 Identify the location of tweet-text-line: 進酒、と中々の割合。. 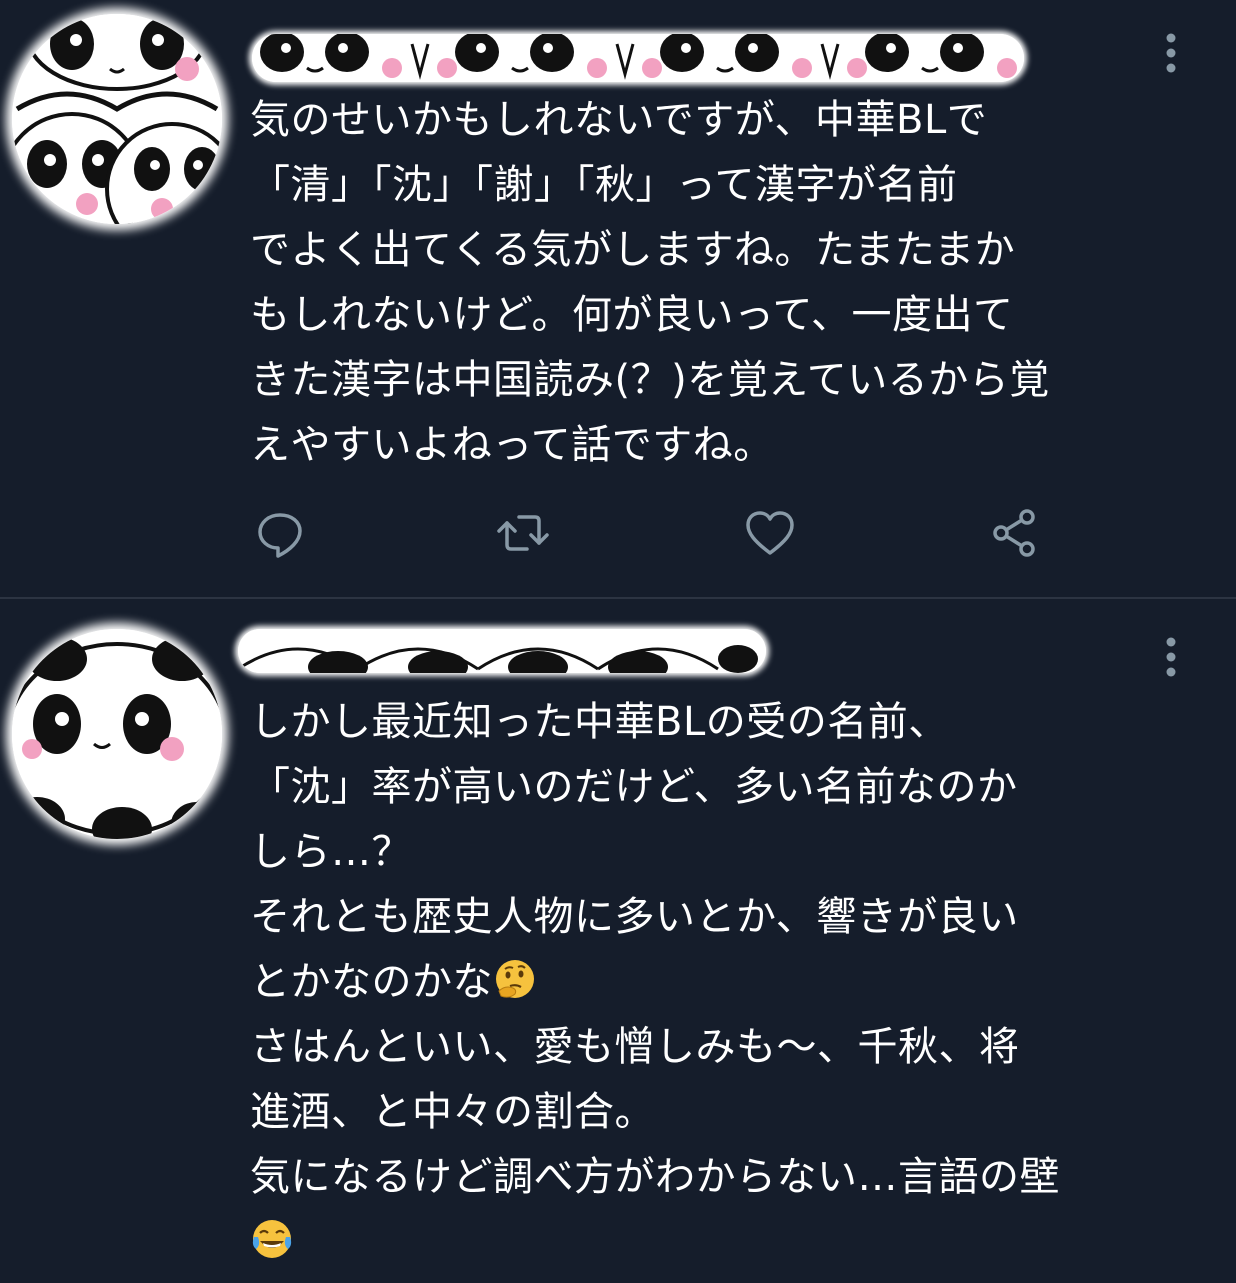
(452, 1112).